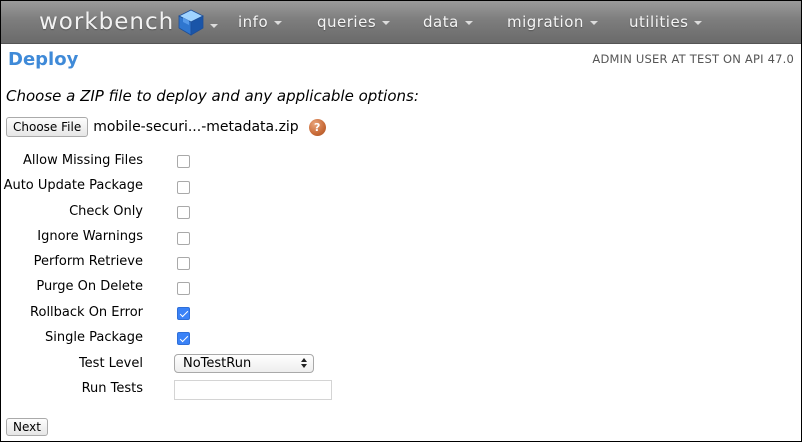  I want to click on option-label-perform-retrieve: Perform Retrieve, so click(88, 261).